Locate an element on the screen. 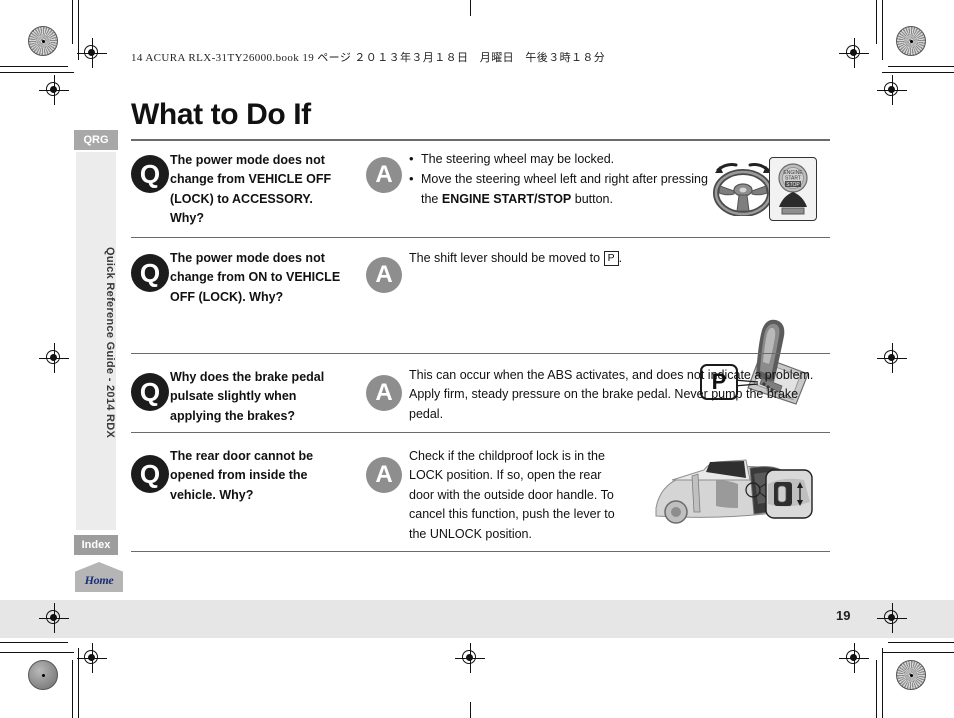 This screenshot has width=954, height=718. sidebar-divider is located at coordinates (120, 362).